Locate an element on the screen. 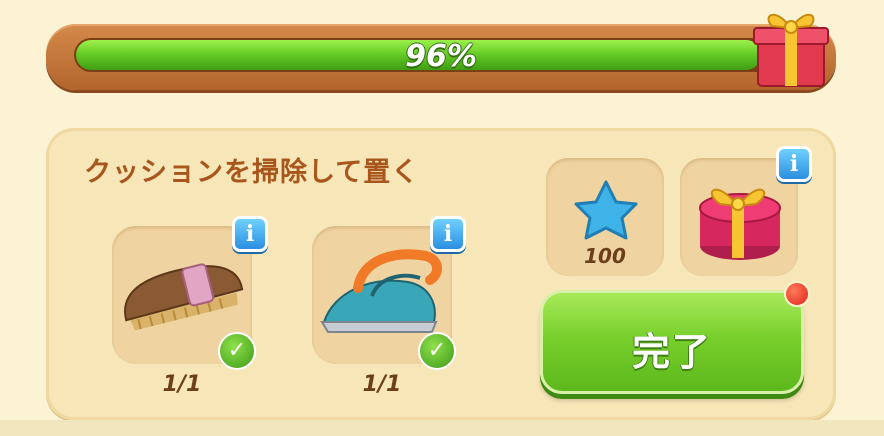 The width and height of the screenshot is (884, 436). milestone-gift-icon is located at coordinates (791, 46).